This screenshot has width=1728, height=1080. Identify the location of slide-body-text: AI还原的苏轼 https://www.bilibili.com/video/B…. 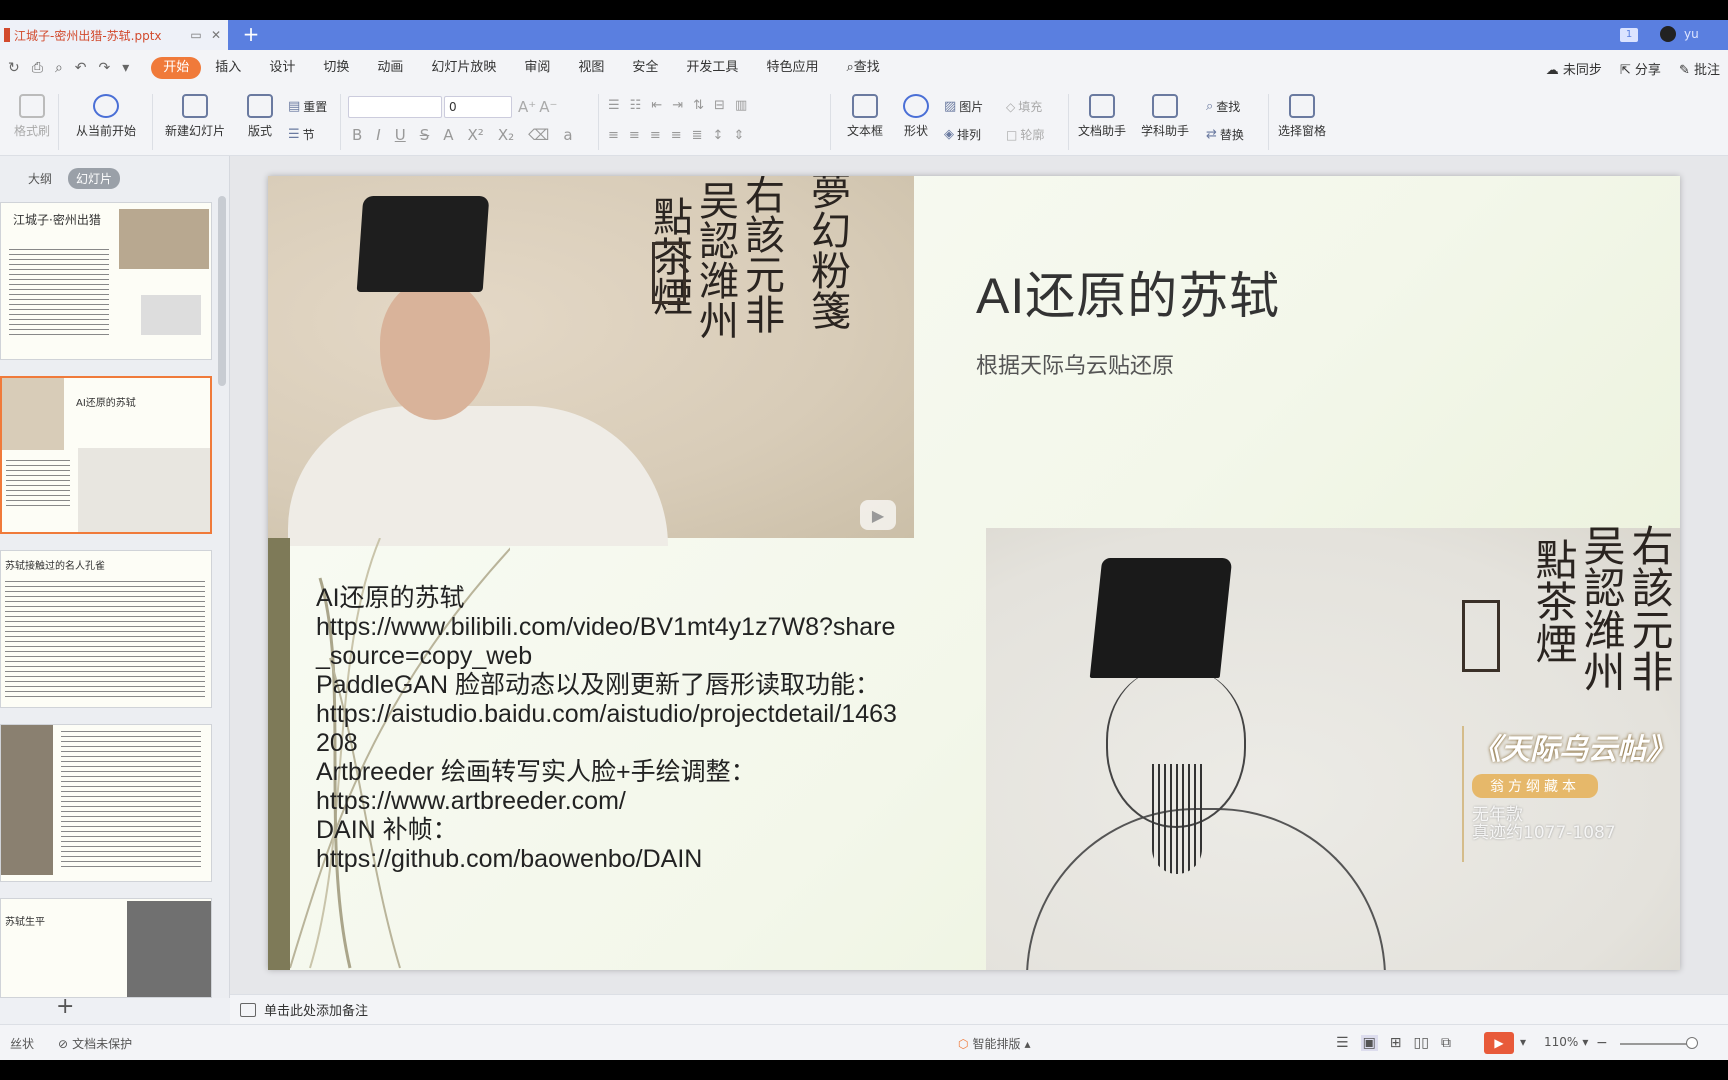
(611, 729).